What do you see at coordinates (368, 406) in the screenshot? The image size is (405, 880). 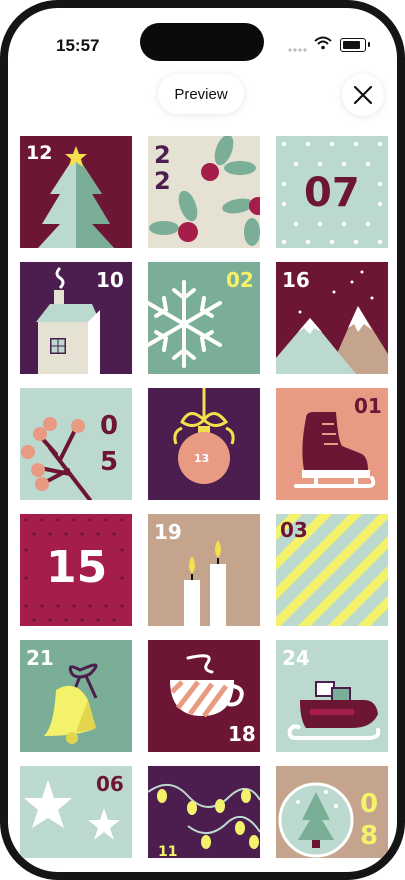 I see `tile-day-number: 01` at bounding box center [368, 406].